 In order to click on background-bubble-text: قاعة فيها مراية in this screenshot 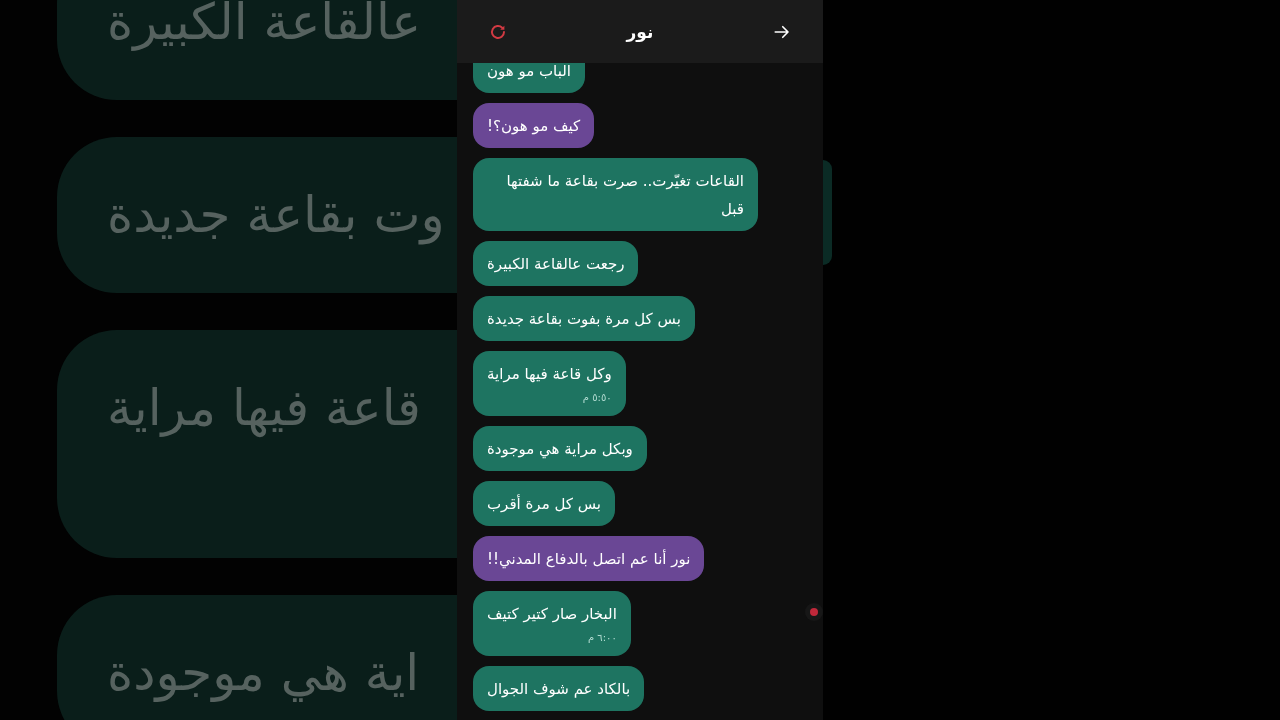, I will do `click(264, 408)`.